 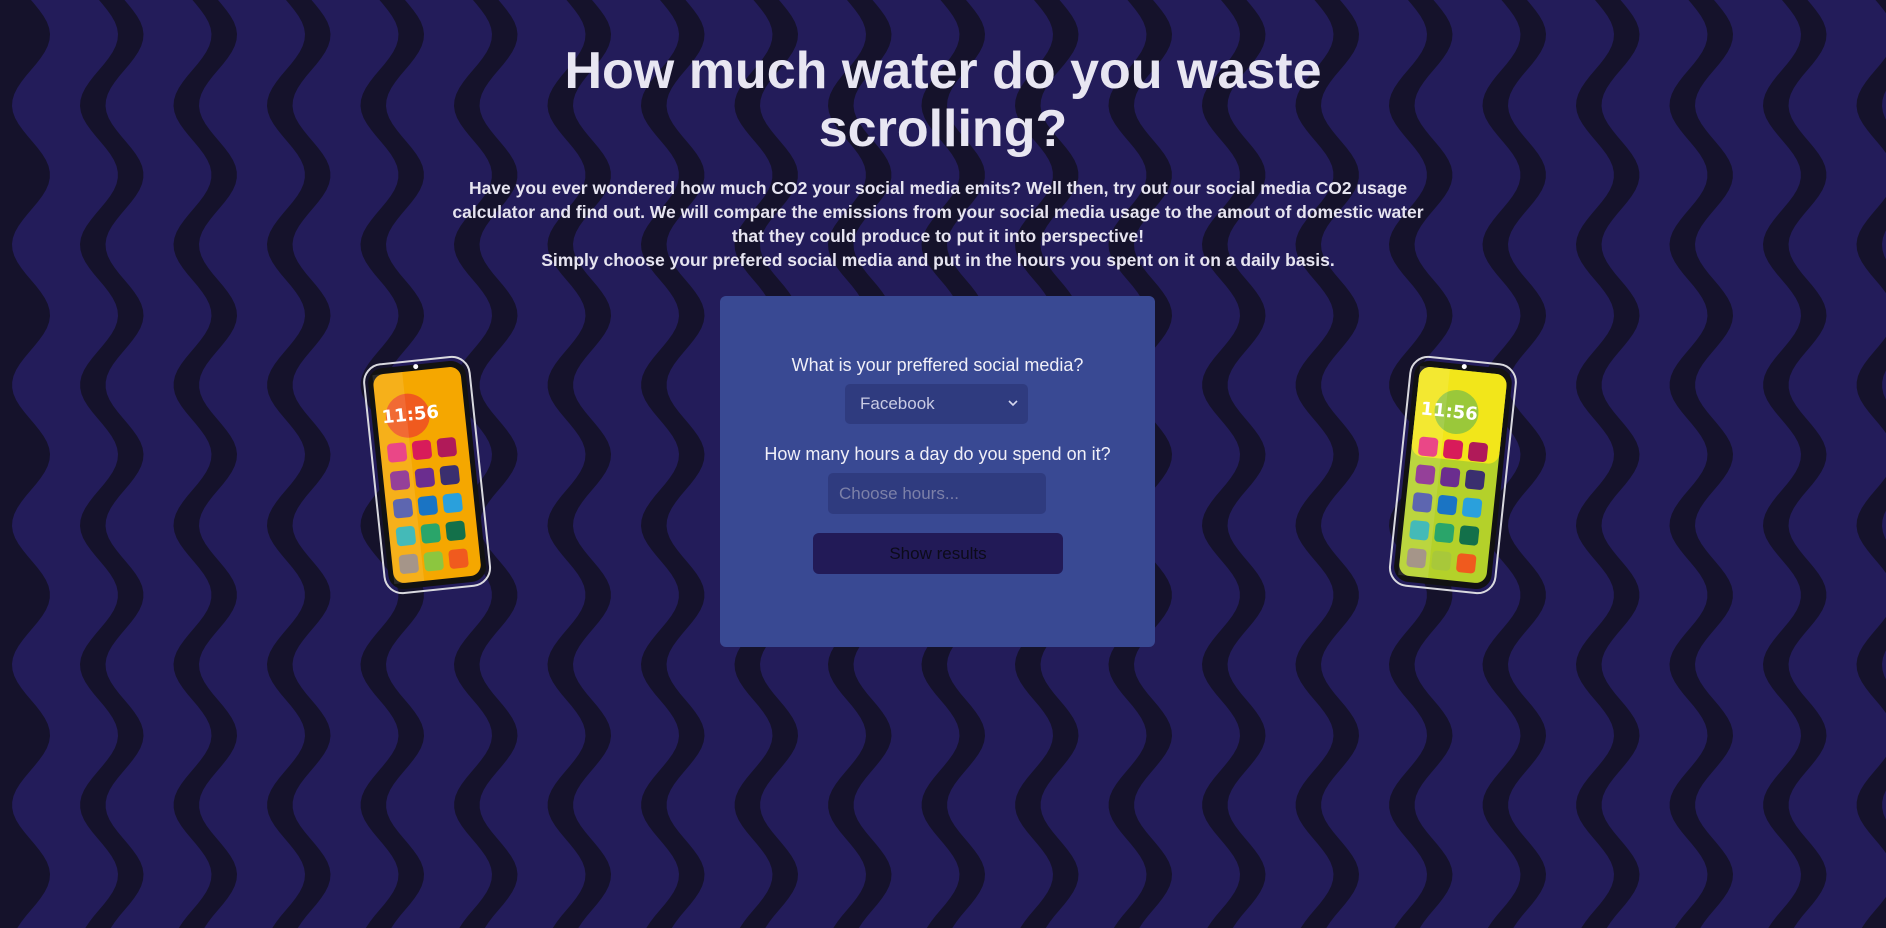 What do you see at coordinates (943, 100) in the screenshot?
I see `page-title: How much water do you waste scrolling?` at bounding box center [943, 100].